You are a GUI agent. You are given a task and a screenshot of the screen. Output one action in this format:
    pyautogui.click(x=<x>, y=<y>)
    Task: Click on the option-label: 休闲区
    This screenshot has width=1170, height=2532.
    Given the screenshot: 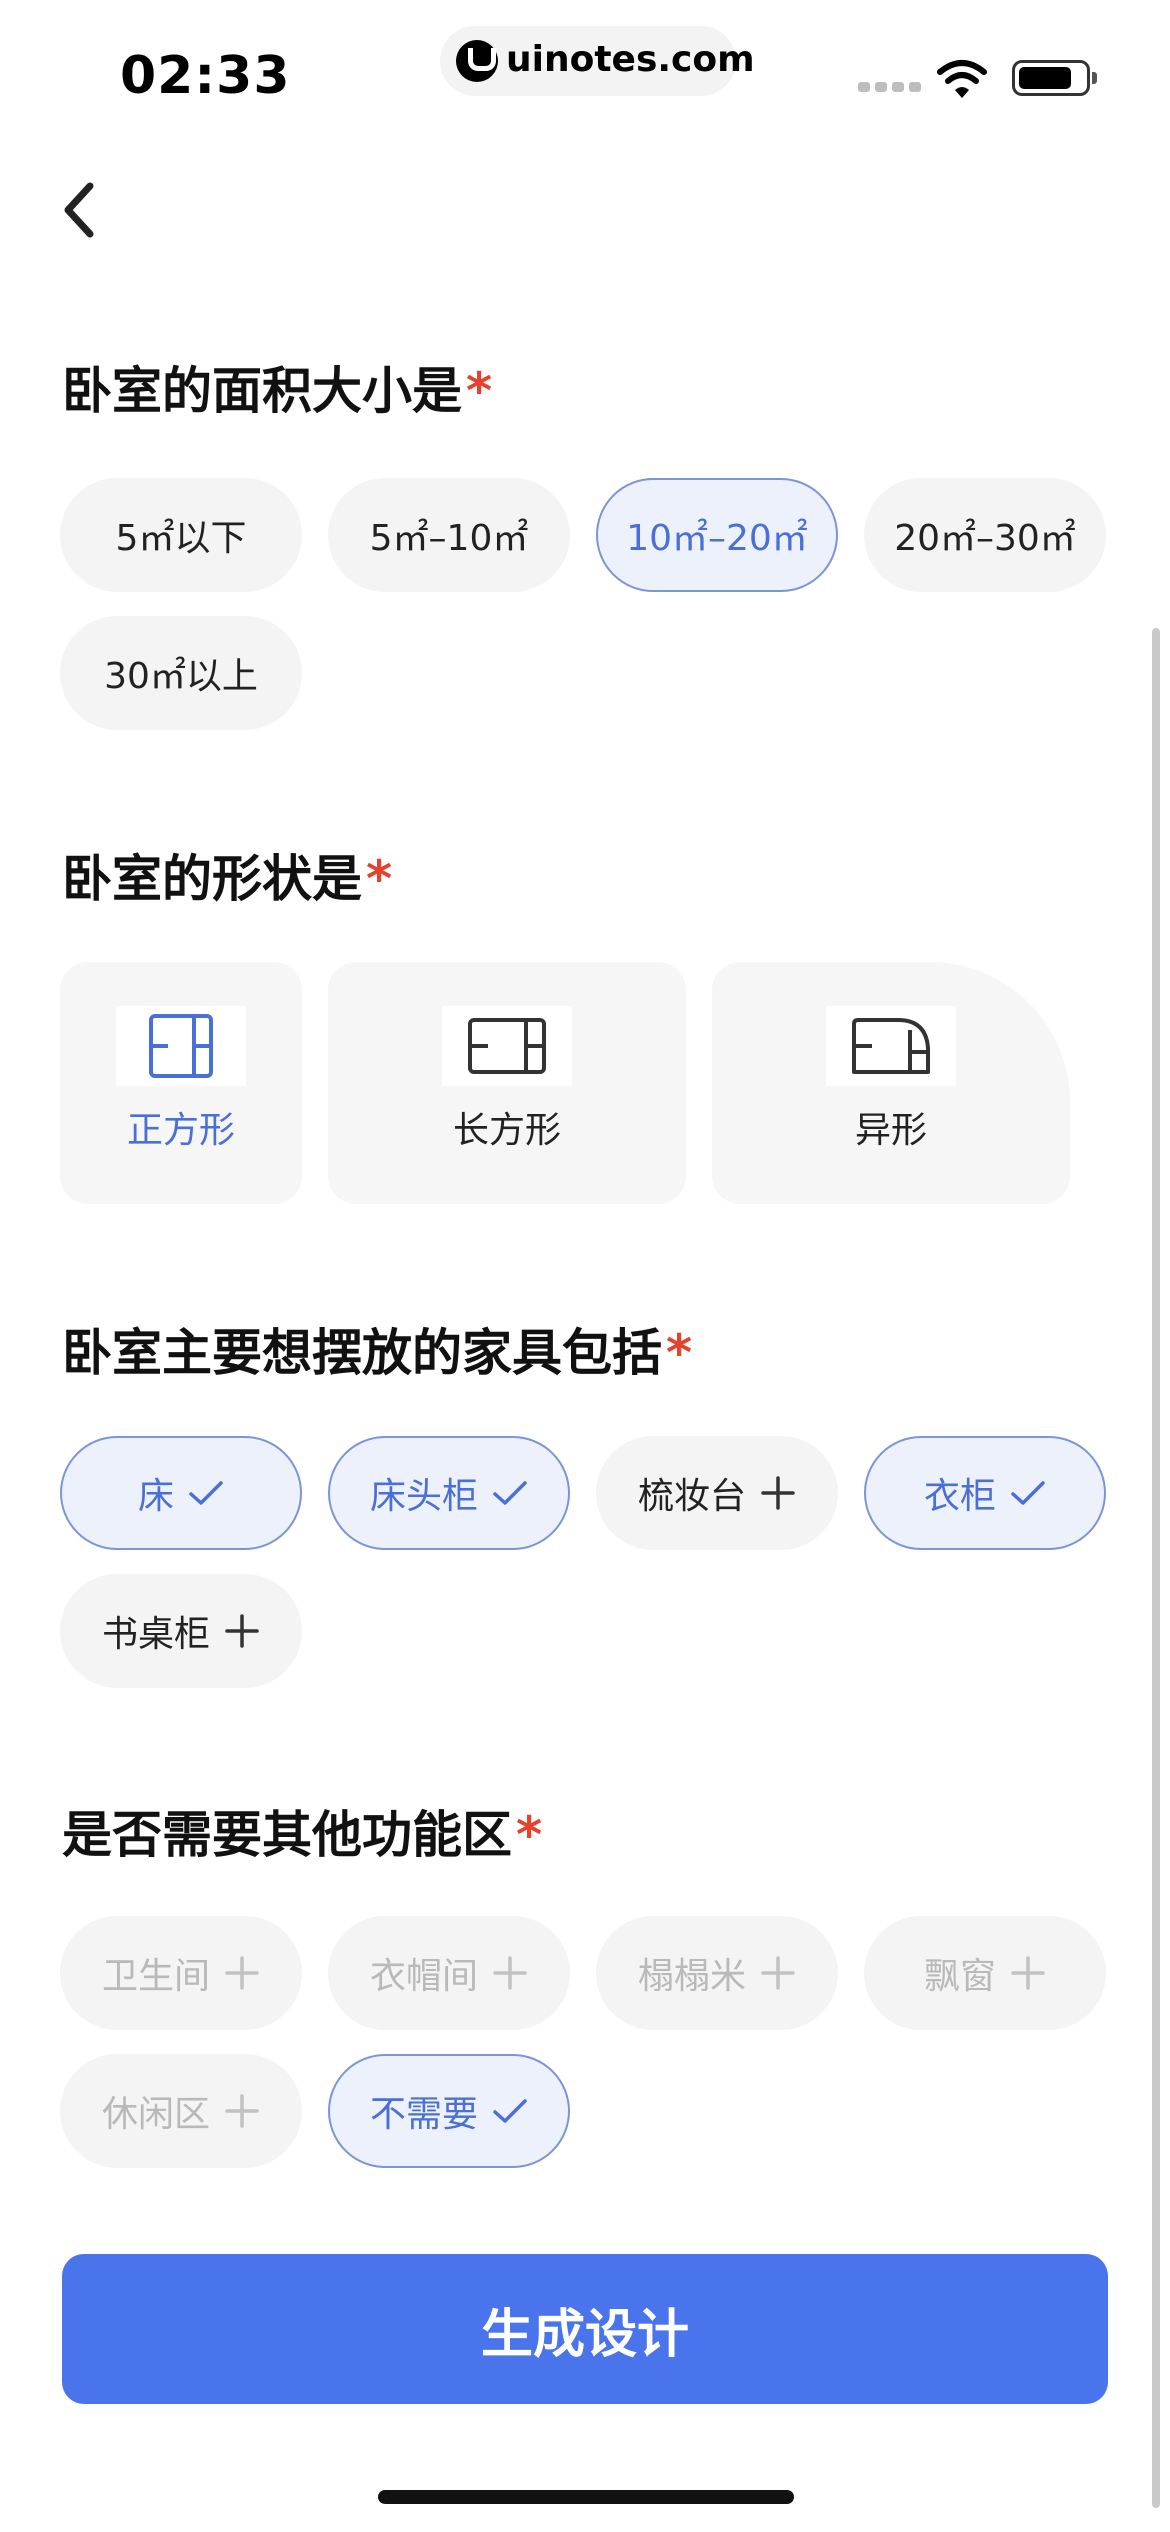 What is the action you would take?
    pyautogui.click(x=155, y=2114)
    